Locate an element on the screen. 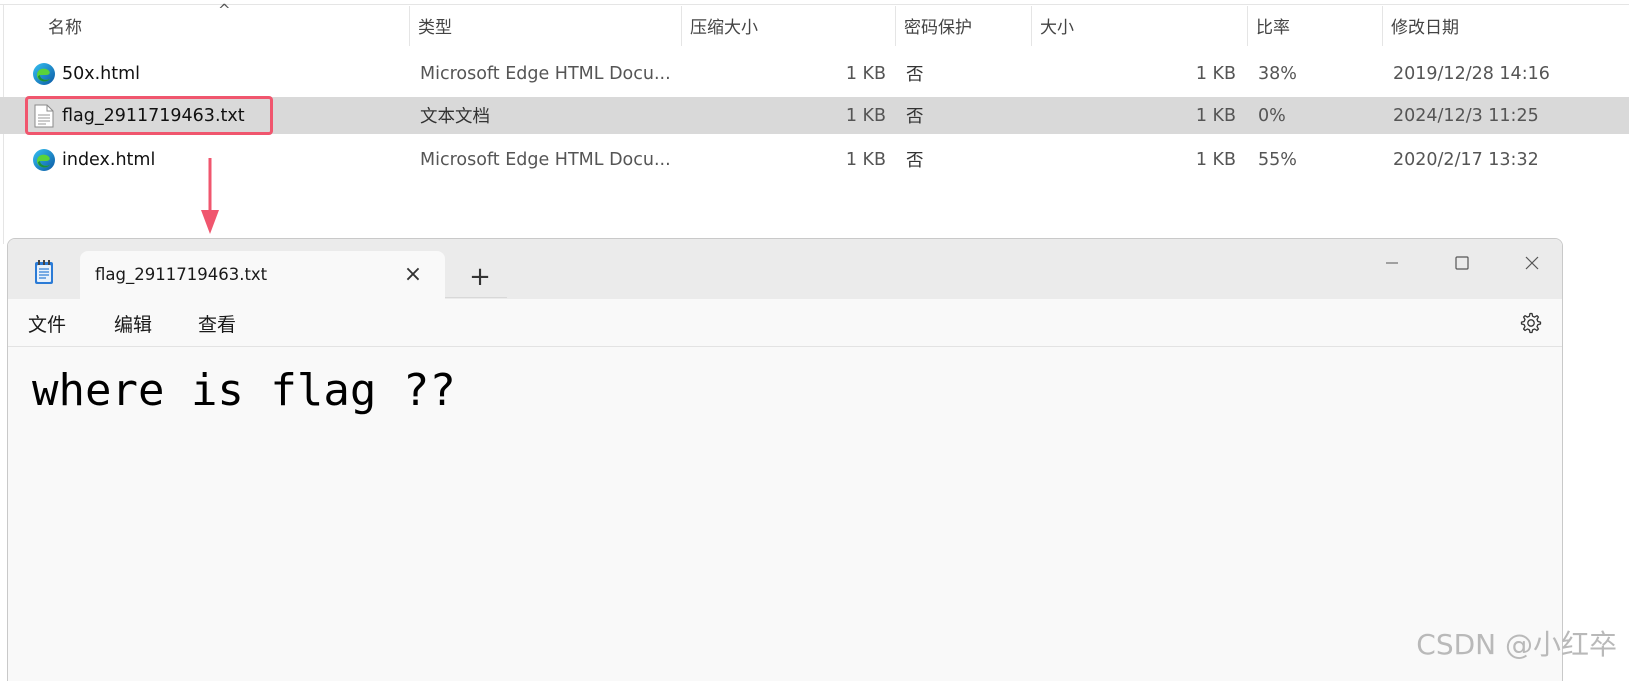 This screenshot has width=1629, height=681. column-header-ratio-label: 比率 is located at coordinates (1273, 27).